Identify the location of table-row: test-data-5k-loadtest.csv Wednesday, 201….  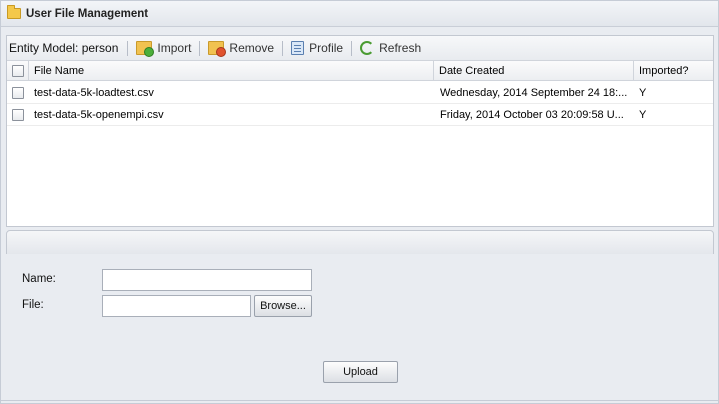
(360, 93).